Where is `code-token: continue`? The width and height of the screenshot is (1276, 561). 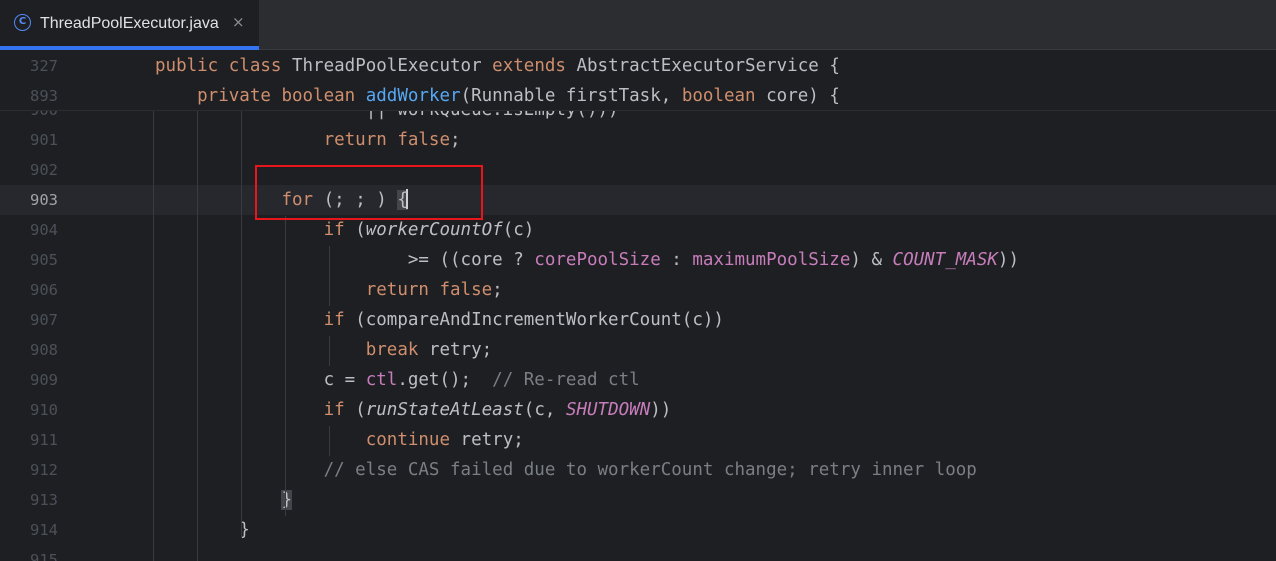
code-token: continue is located at coordinates (413, 440).